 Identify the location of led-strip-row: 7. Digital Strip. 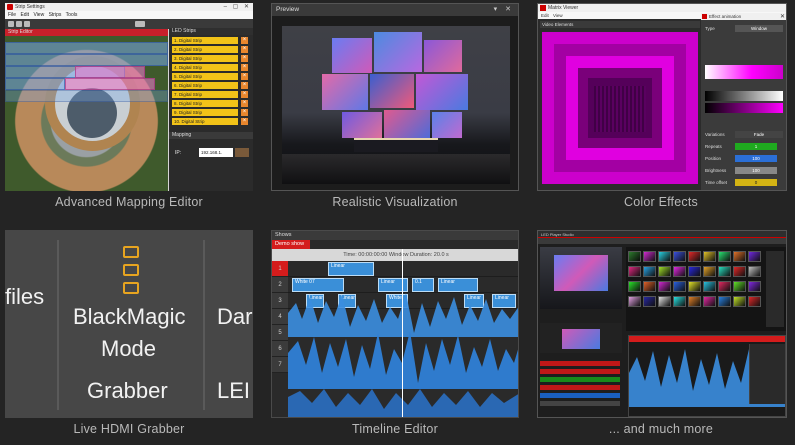
(205, 94).